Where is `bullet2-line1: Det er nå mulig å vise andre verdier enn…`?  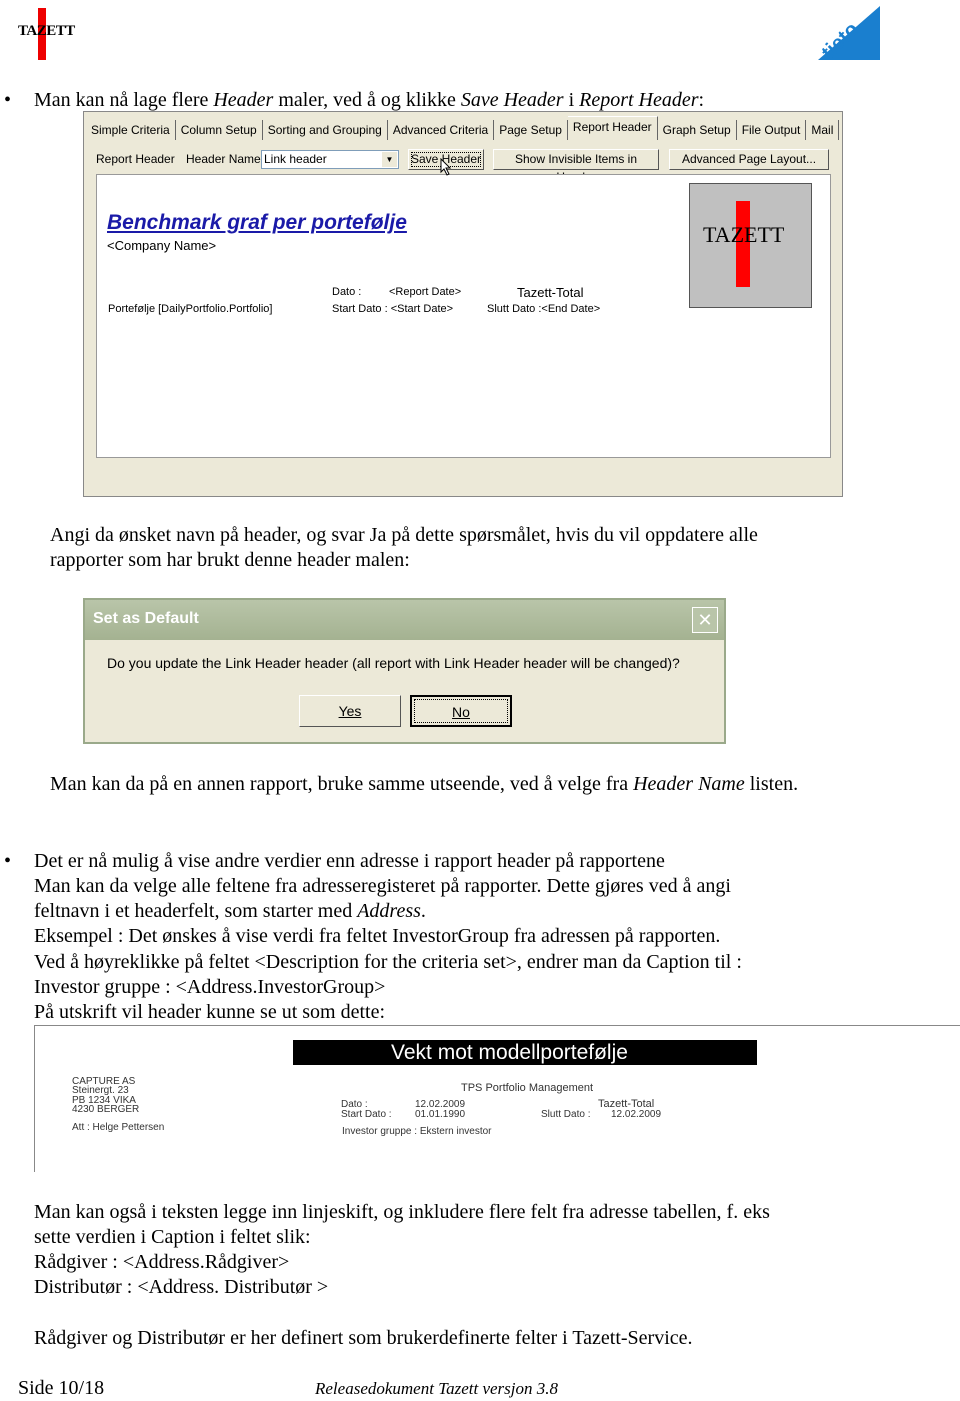 bullet2-line1: Det er nå mulig å vise andre verdier enn… is located at coordinates (349, 861).